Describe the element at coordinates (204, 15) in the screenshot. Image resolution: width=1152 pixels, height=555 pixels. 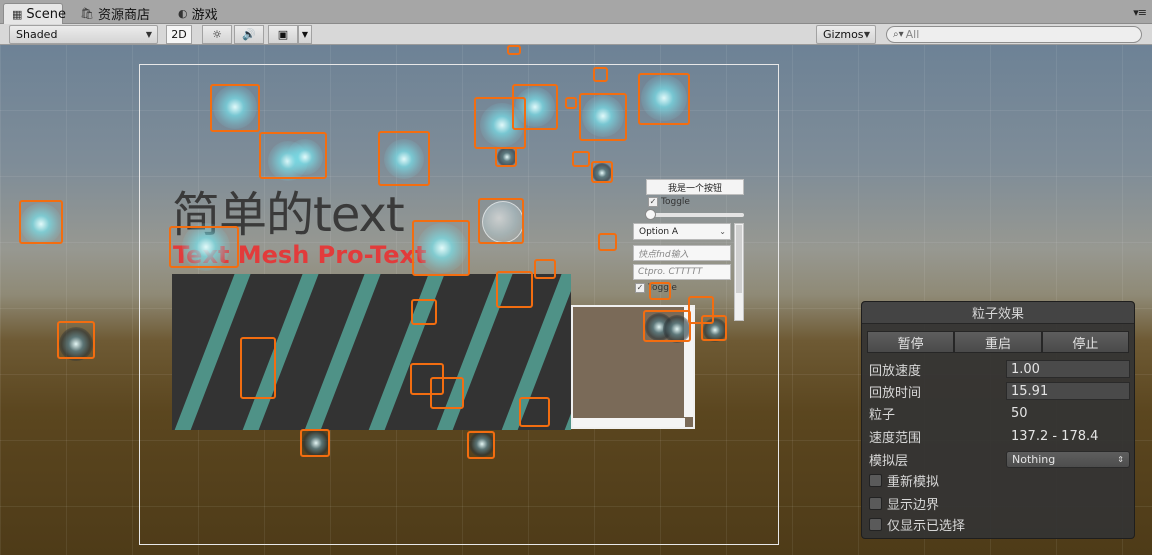
I see `tab-game-label: 游戏` at that location.